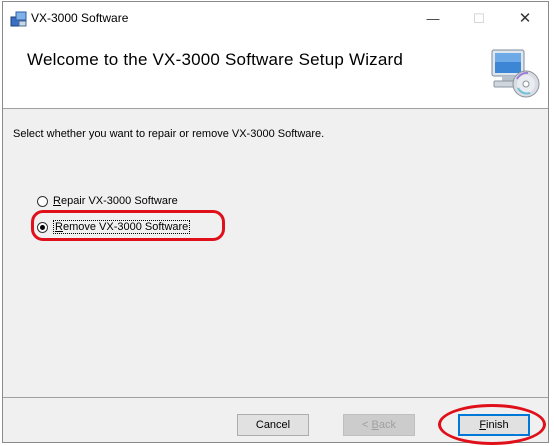  Describe the element at coordinates (119, 201) in the screenshot. I see `repair-label-text: epair VX-3000 Software` at that location.